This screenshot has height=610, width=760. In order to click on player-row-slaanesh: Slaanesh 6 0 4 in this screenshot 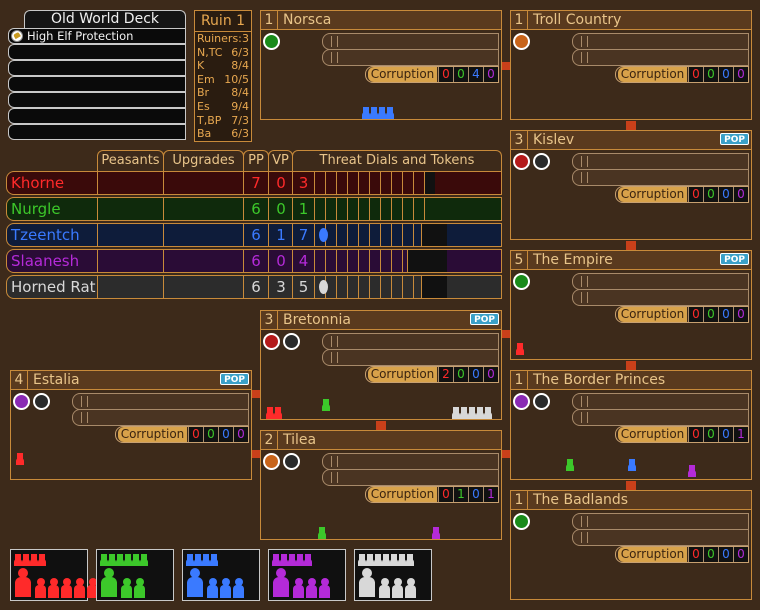, I will do `click(254, 261)`.